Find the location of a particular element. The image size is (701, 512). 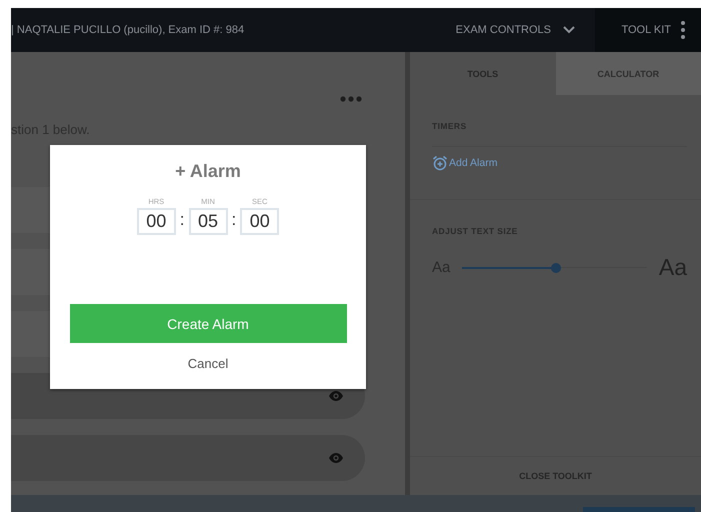

exam-controls-button: EXAM CONTROLS is located at coordinates (520, 30).